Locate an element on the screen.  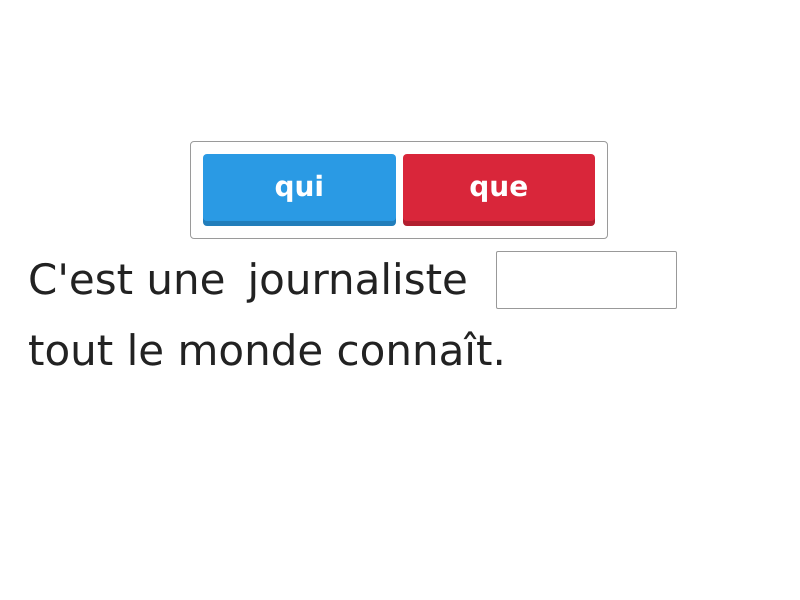
sentence-text: journaliste is located at coordinates (358, 280).